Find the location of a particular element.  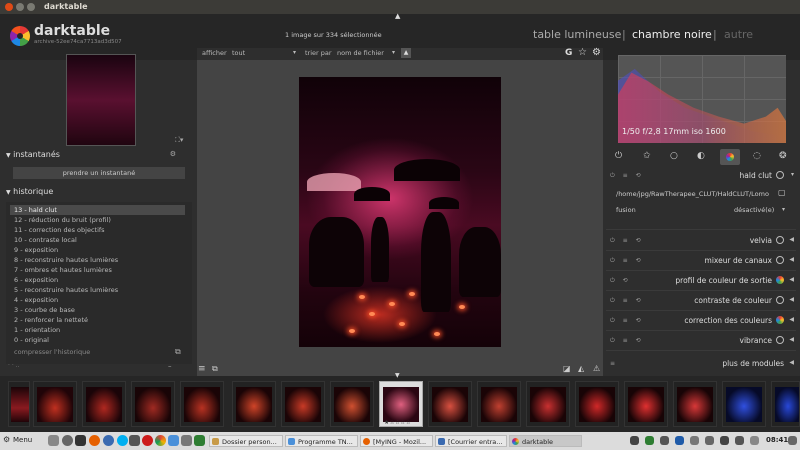

power-menu-icon is located at coordinates (792, 440).